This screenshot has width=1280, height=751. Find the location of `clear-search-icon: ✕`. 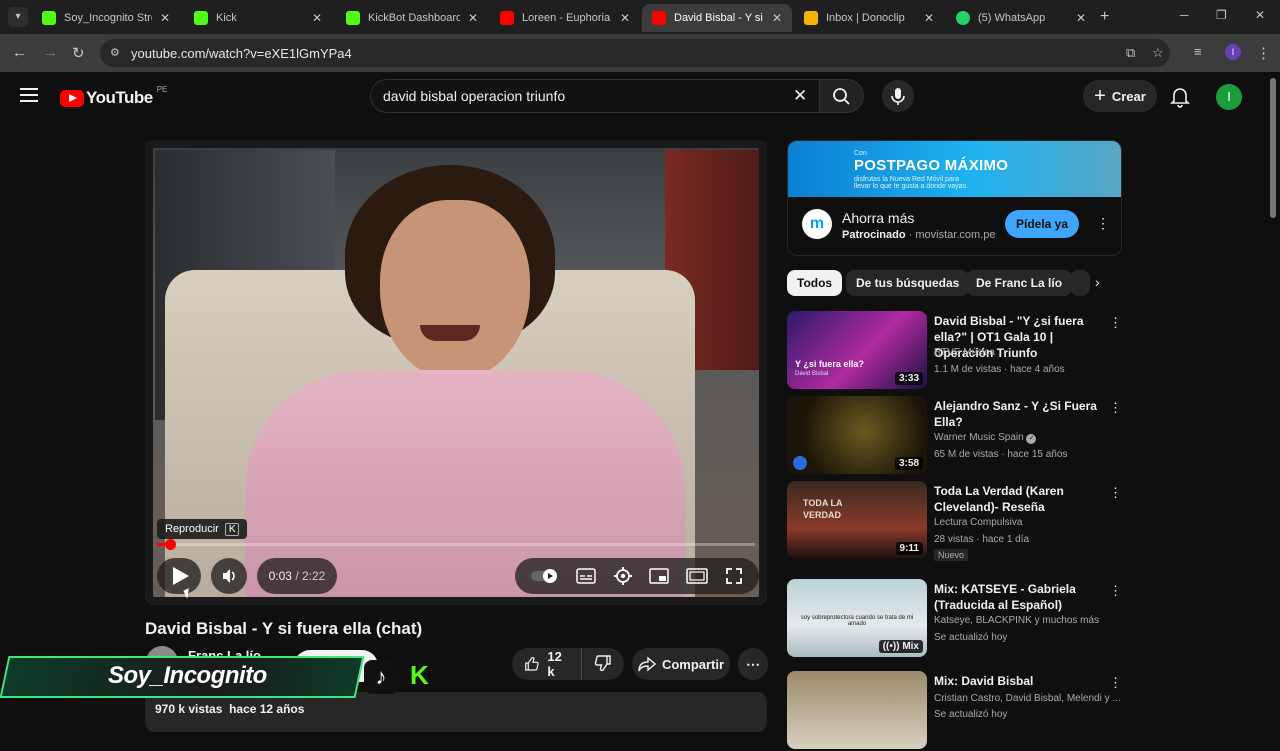

clear-search-icon: ✕ is located at coordinates (800, 96).